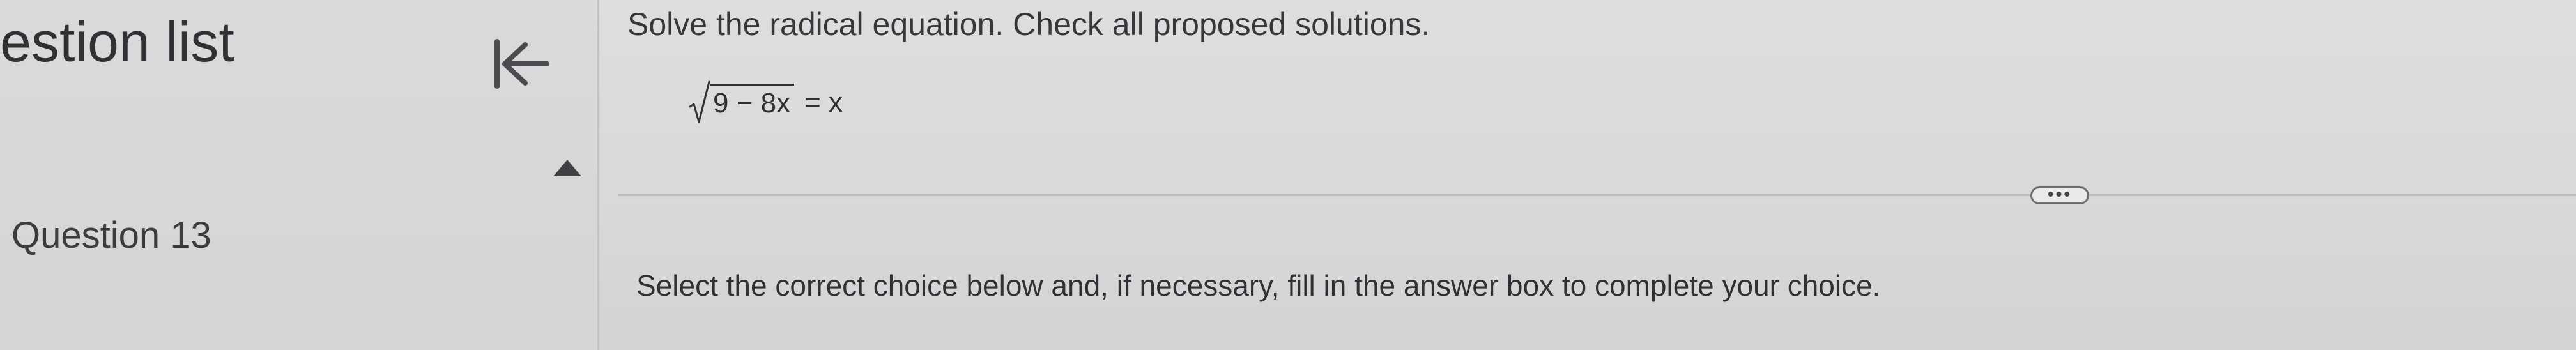 This screenshot has height=350, width=2576. Describe the element at coordinates (699, 101) in the screenshot. I see `square-root-icon` at that location.